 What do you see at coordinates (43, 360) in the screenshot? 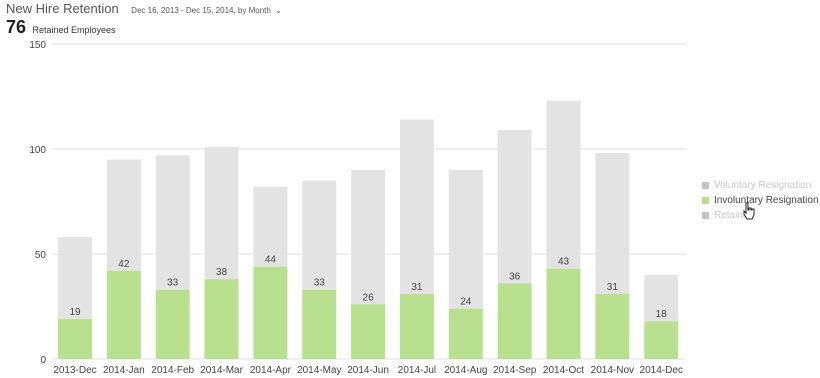
I see `y-tick-label: 0` at bounding box center [43, 360].